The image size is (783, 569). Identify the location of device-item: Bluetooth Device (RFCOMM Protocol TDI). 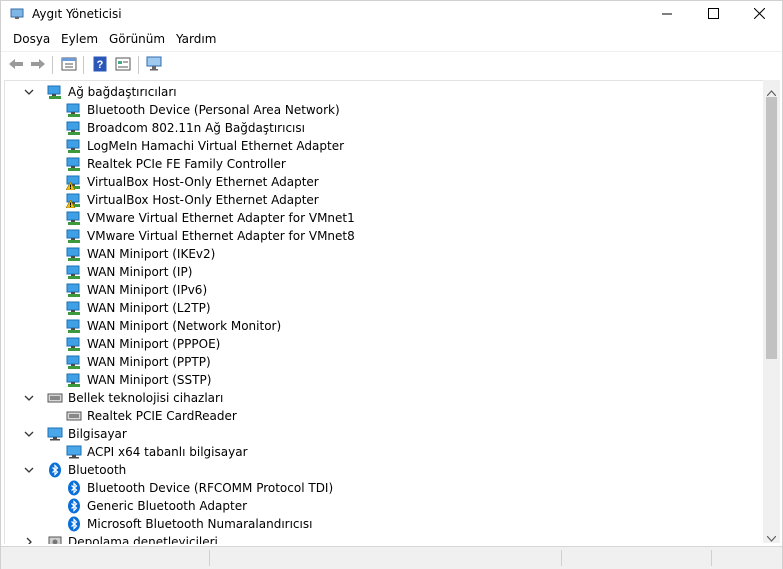
(199, 488).